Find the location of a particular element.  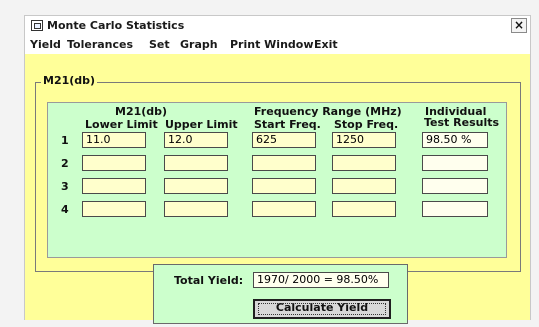

calculate-yield-button: Calculate Yield is located at coordinates (322, 309).